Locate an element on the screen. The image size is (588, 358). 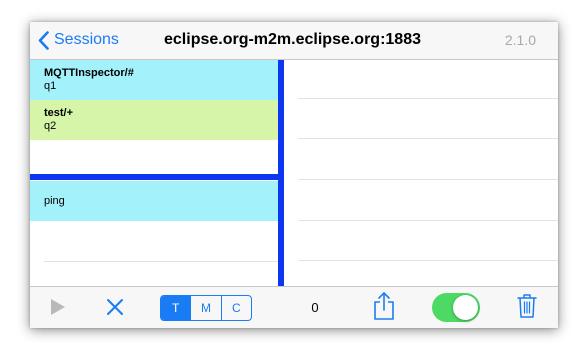
command-row: ping is located at coordinates (154, 201).